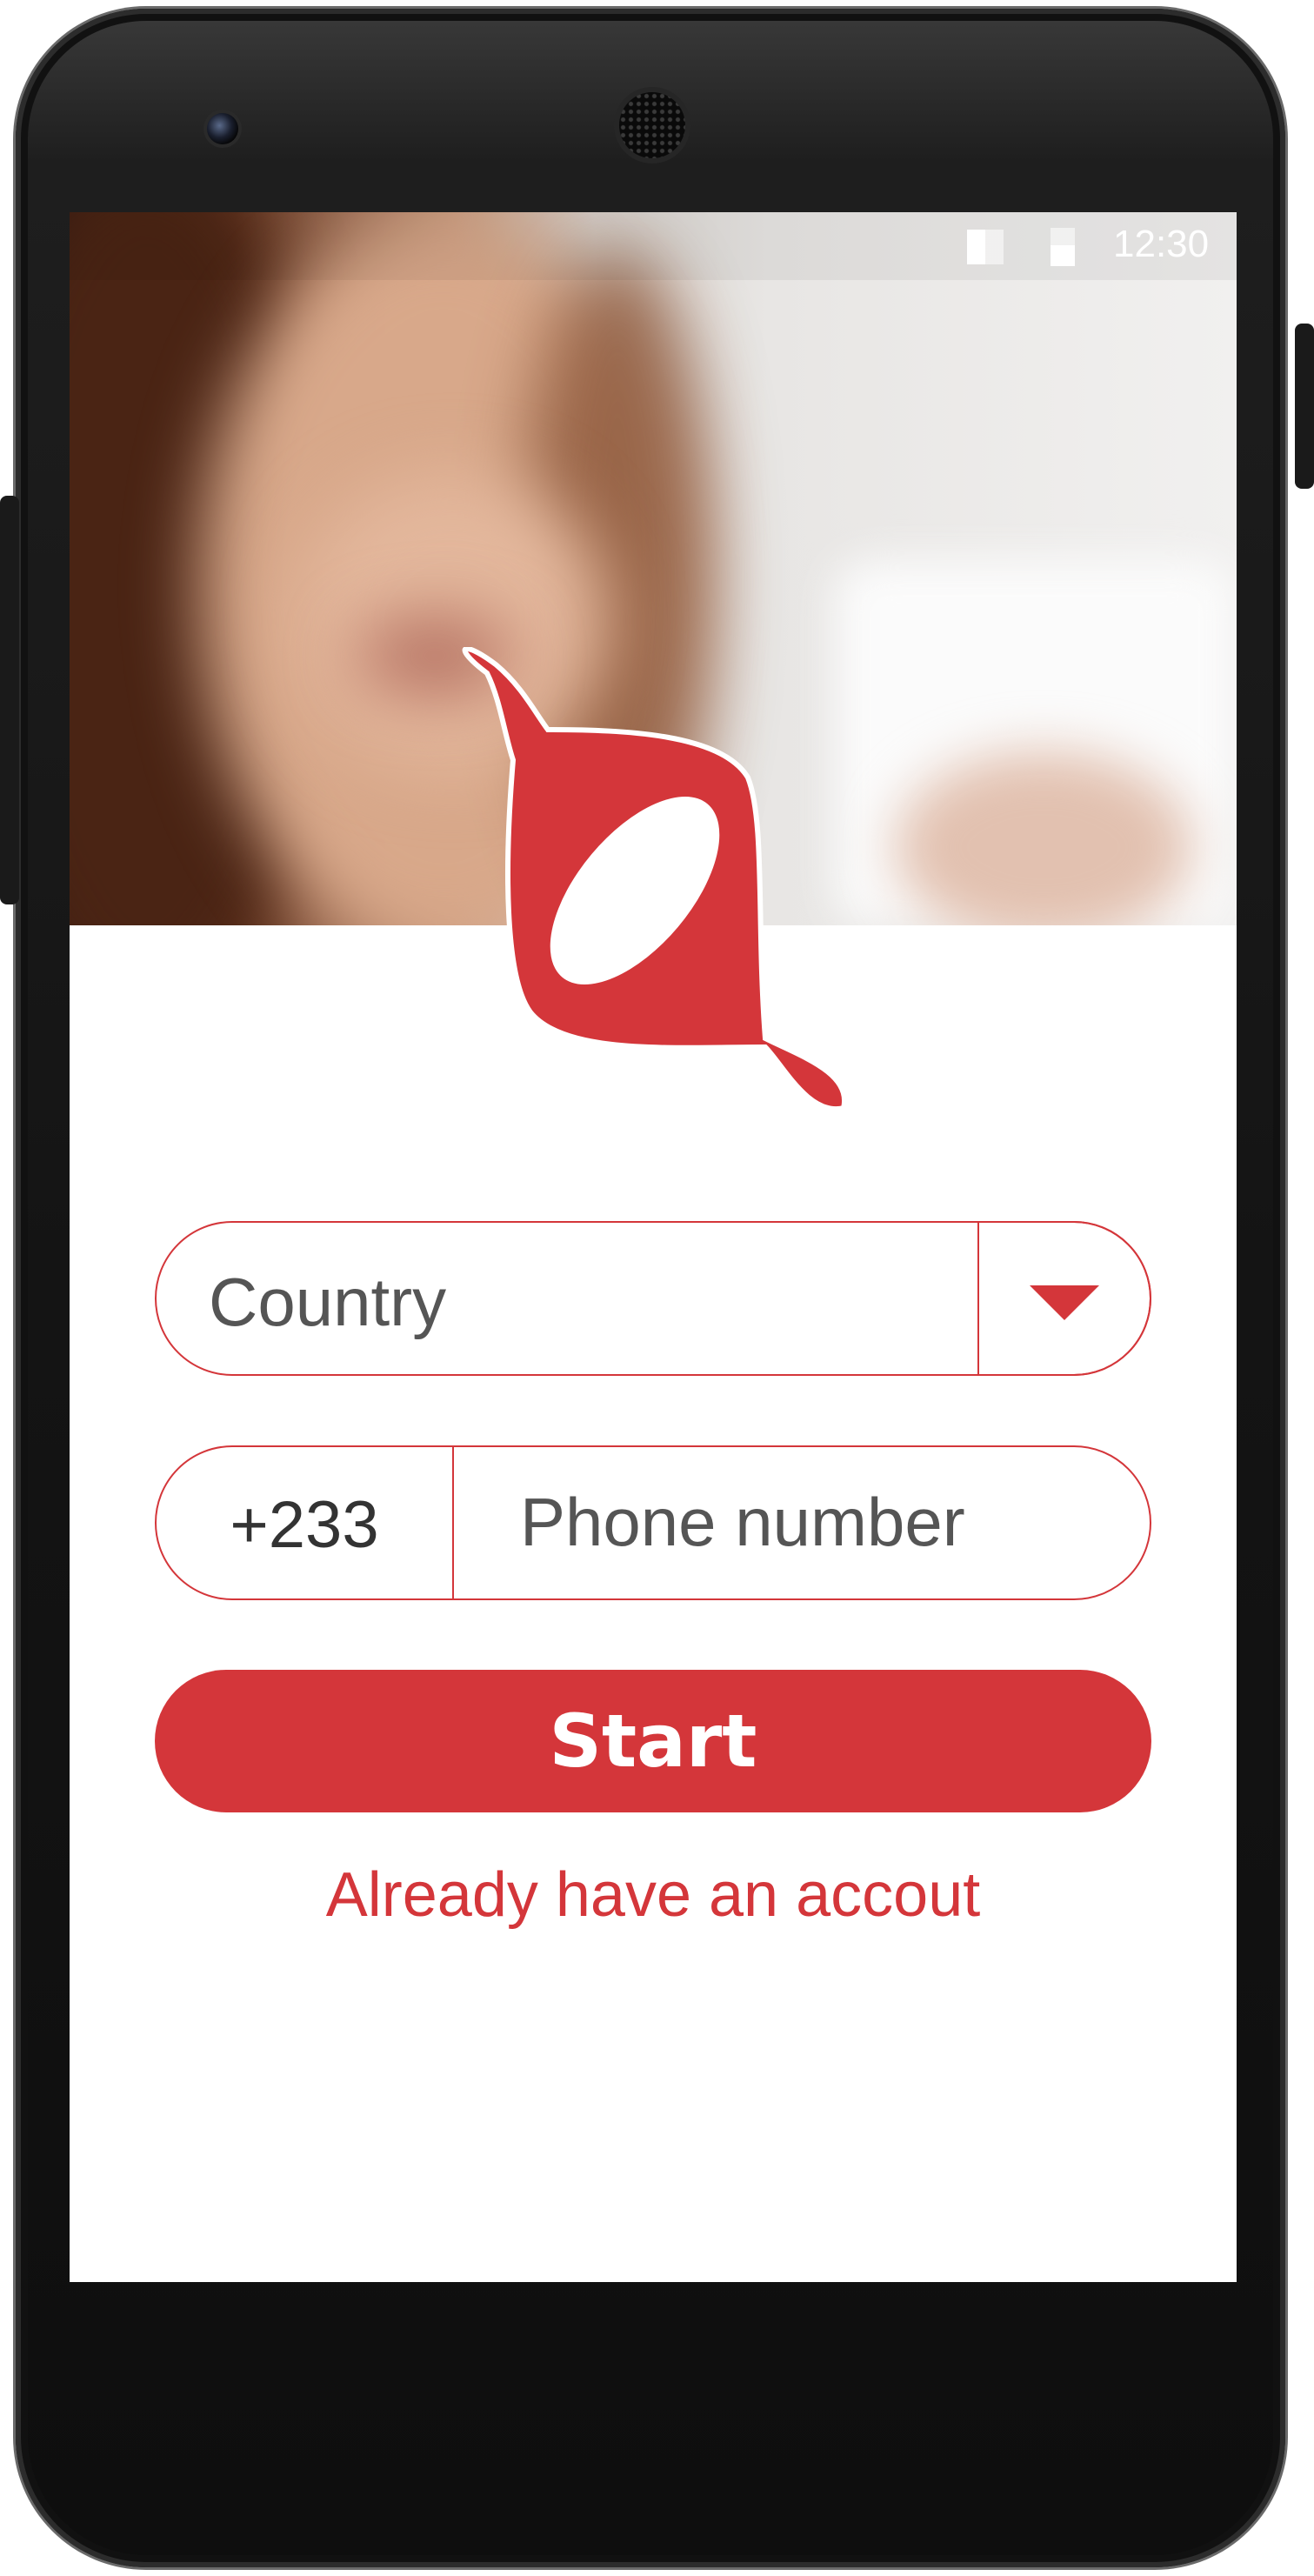 The image size is (1314, 2576). I want to click on front-camera, so click(222, 128).